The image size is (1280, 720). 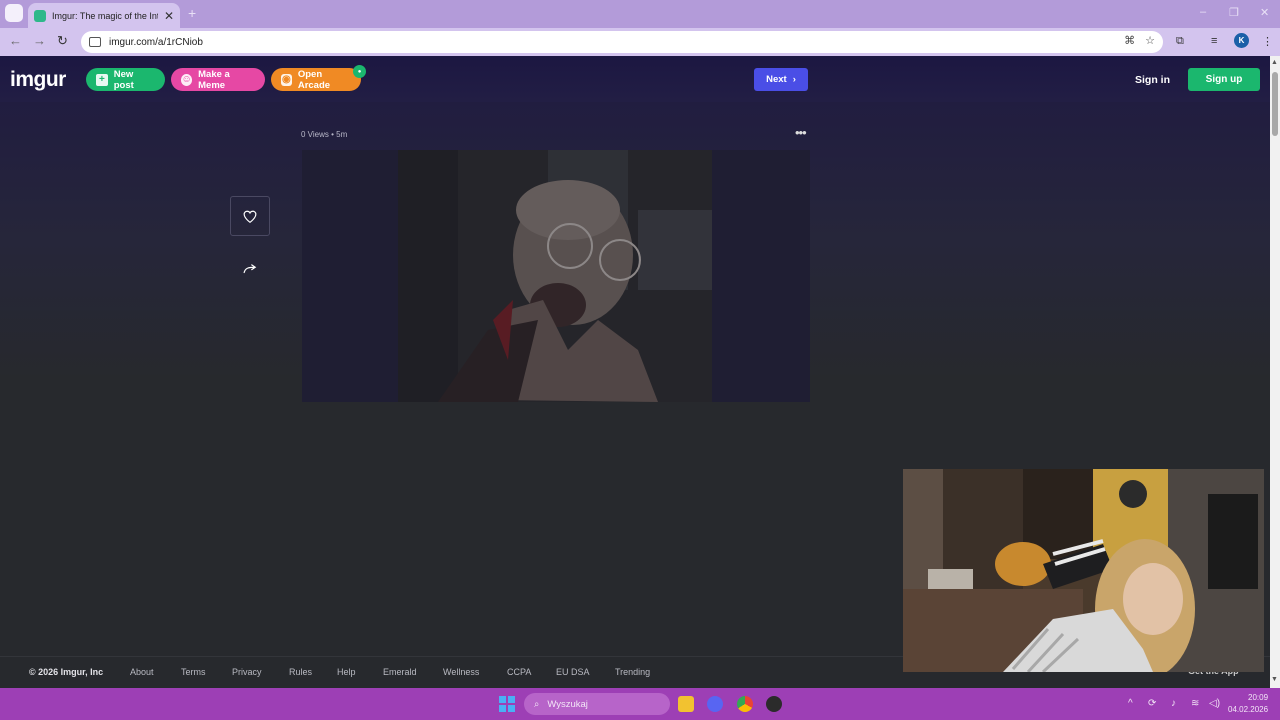 I want to click on footer-link-emerald: Emerald, so click(x=400, y=672).